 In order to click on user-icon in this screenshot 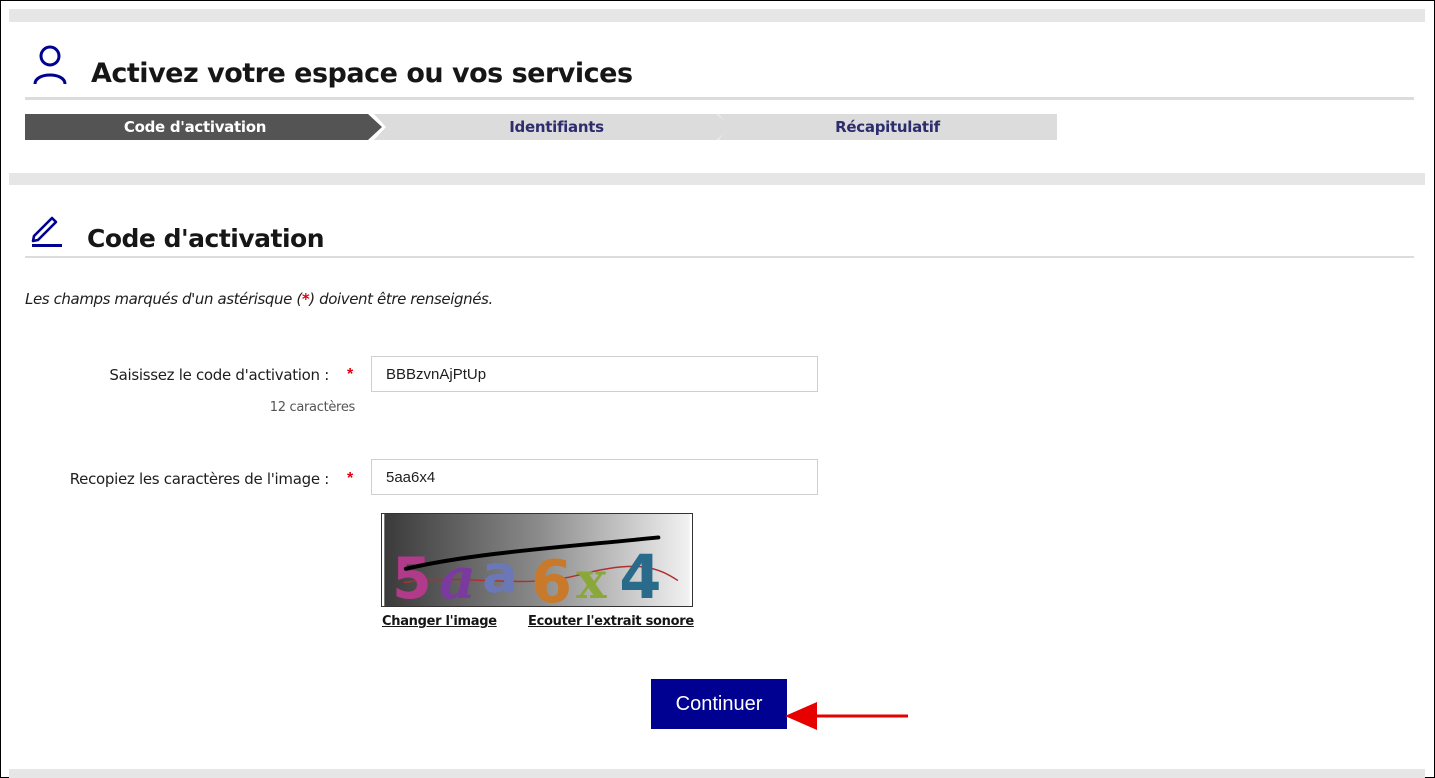, I will do `click(50, 65)`.